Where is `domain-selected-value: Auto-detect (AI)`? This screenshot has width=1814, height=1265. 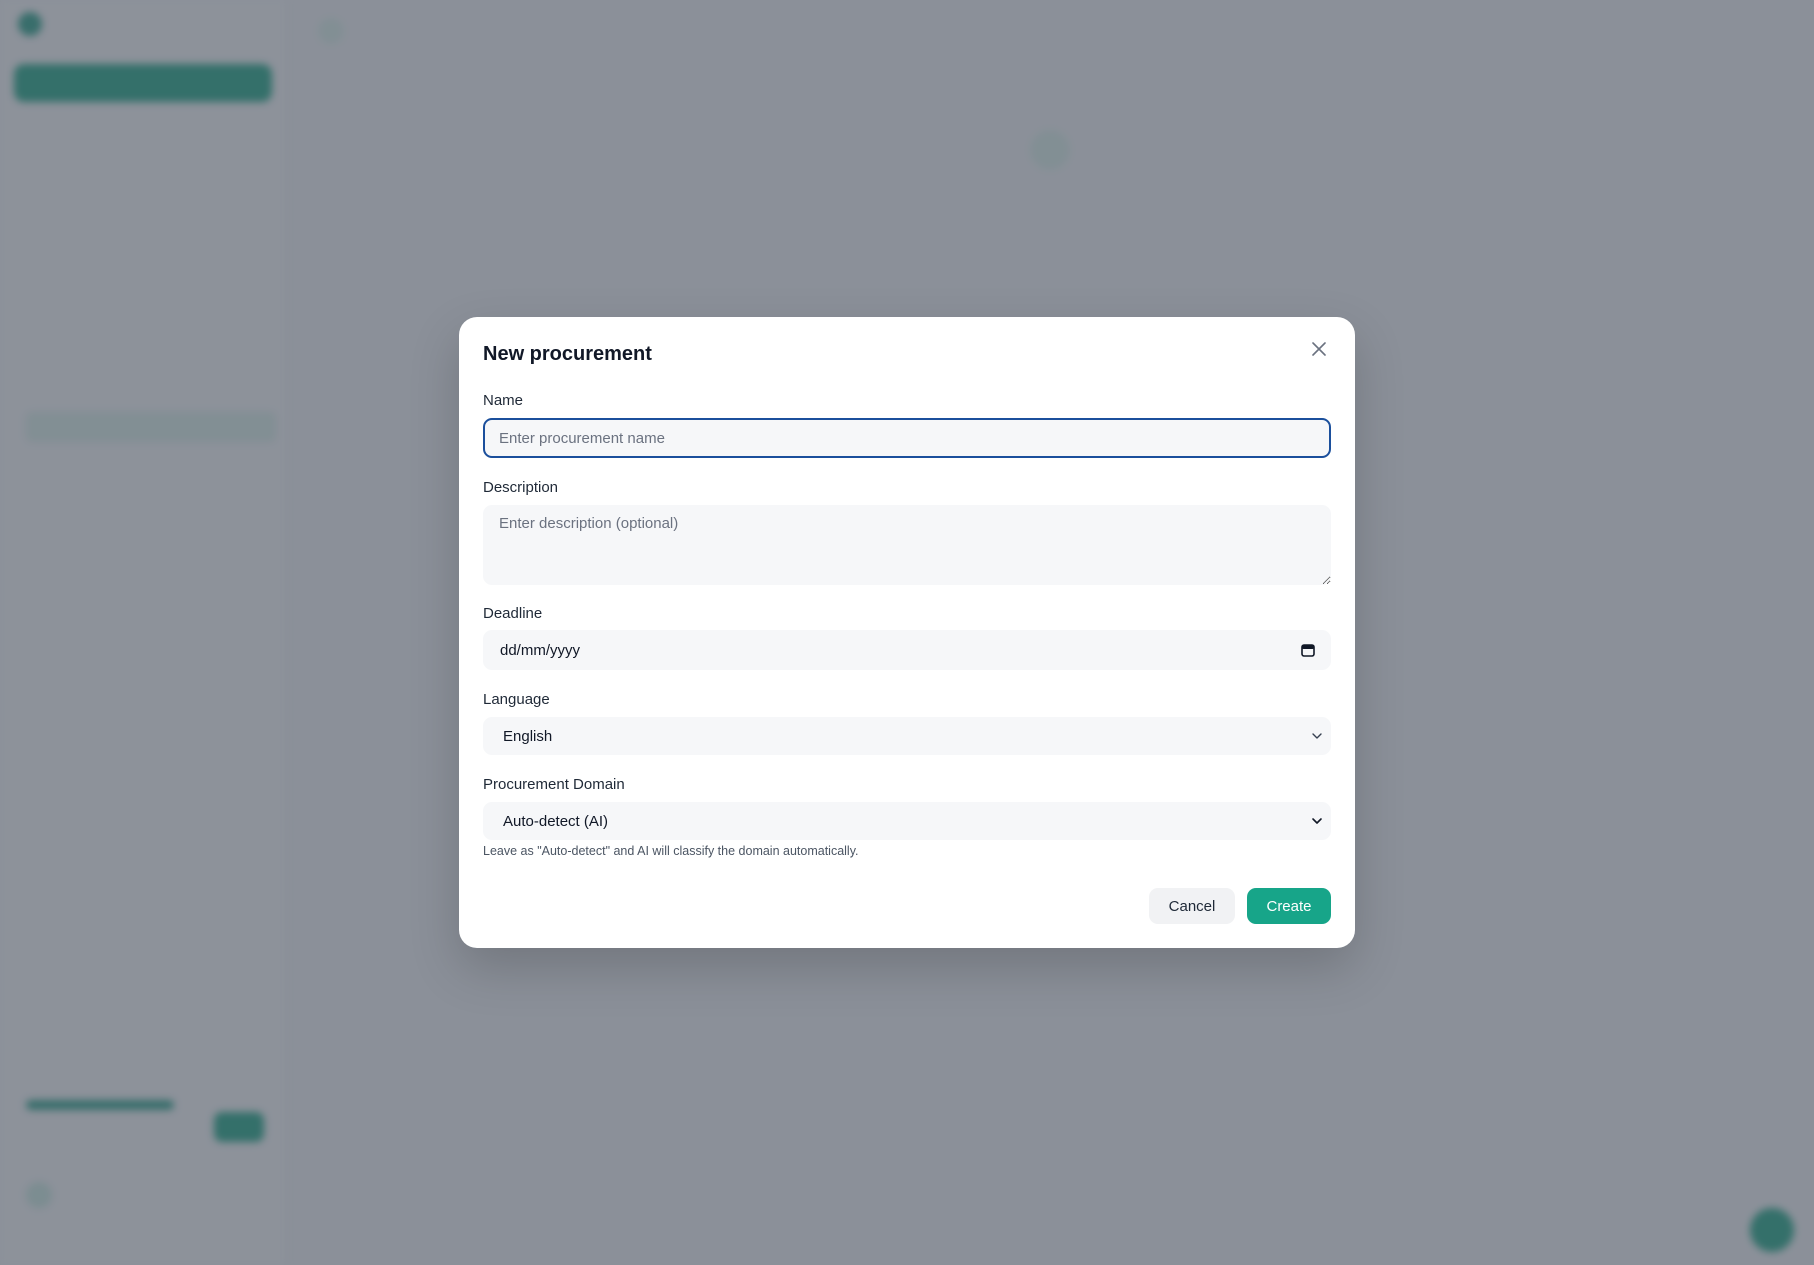 domain-selected-value: Auto-detect (AI) is located at coordinates (556, 821).